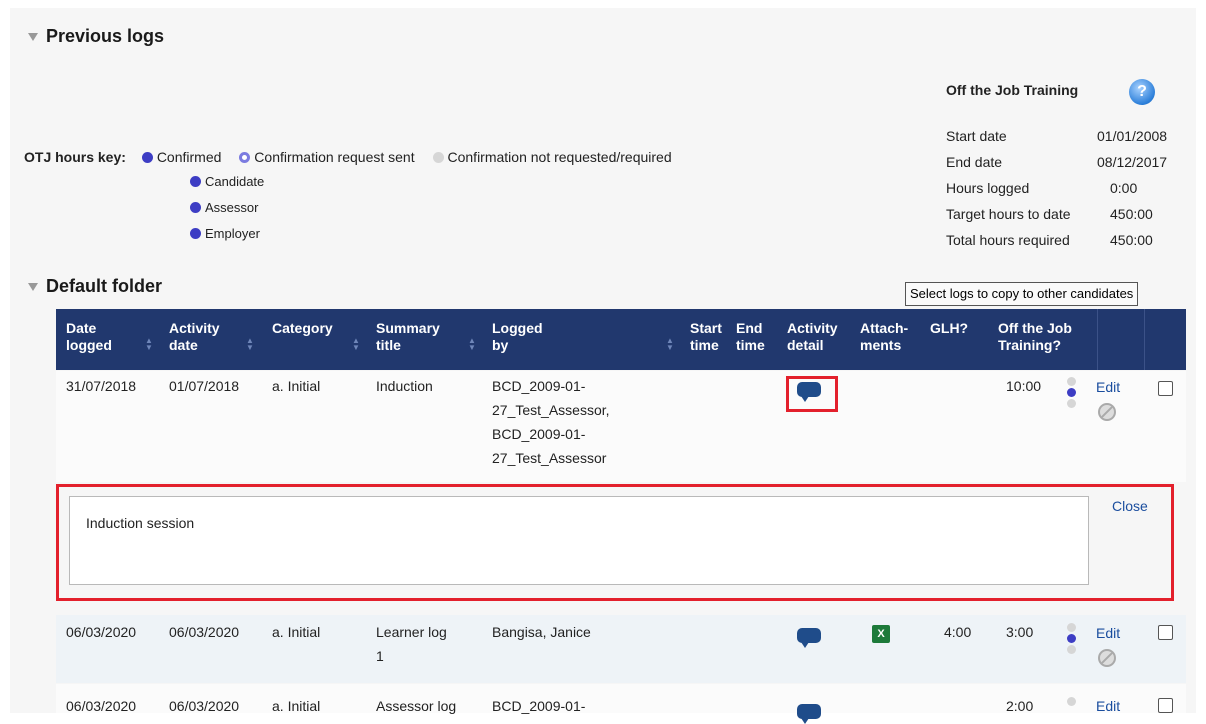 The height and width of the screenshot is (724, 1206). Describe the element at coordinates (235, 181) in the screenshot. I see `key-candidate-label: Candidate` at that location.